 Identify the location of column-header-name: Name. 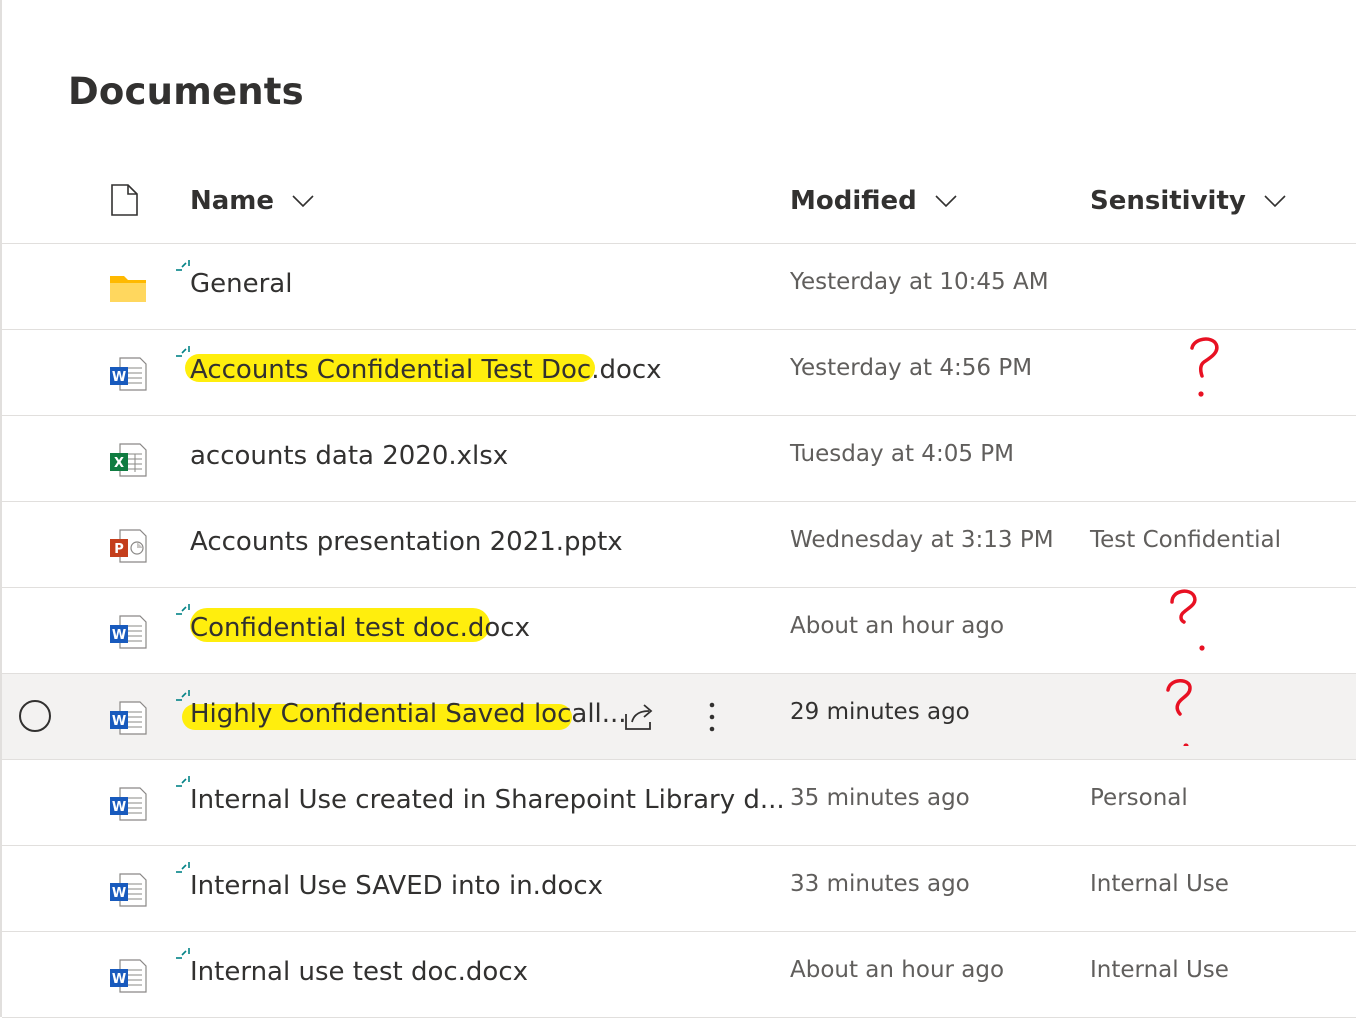
(253, 201).